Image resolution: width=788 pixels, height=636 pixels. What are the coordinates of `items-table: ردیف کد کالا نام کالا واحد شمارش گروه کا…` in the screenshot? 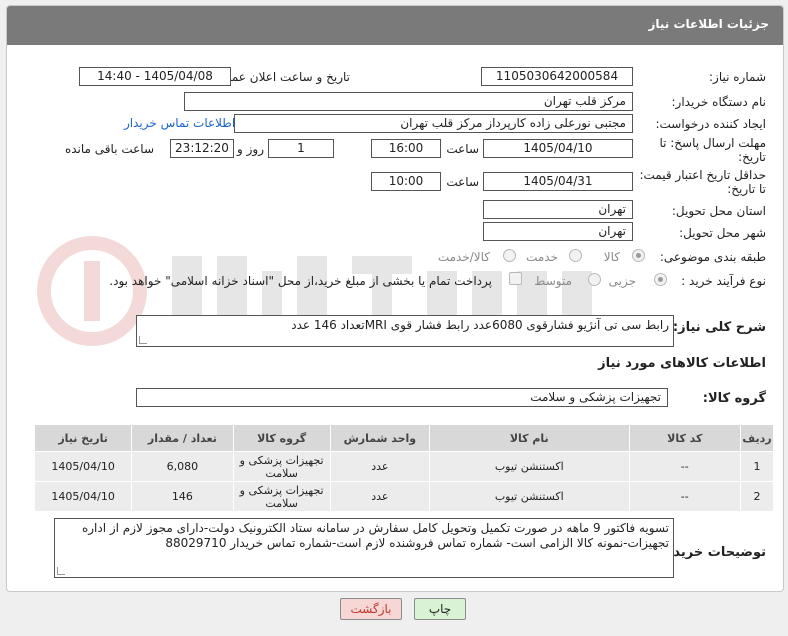 It's located at (403, 468).